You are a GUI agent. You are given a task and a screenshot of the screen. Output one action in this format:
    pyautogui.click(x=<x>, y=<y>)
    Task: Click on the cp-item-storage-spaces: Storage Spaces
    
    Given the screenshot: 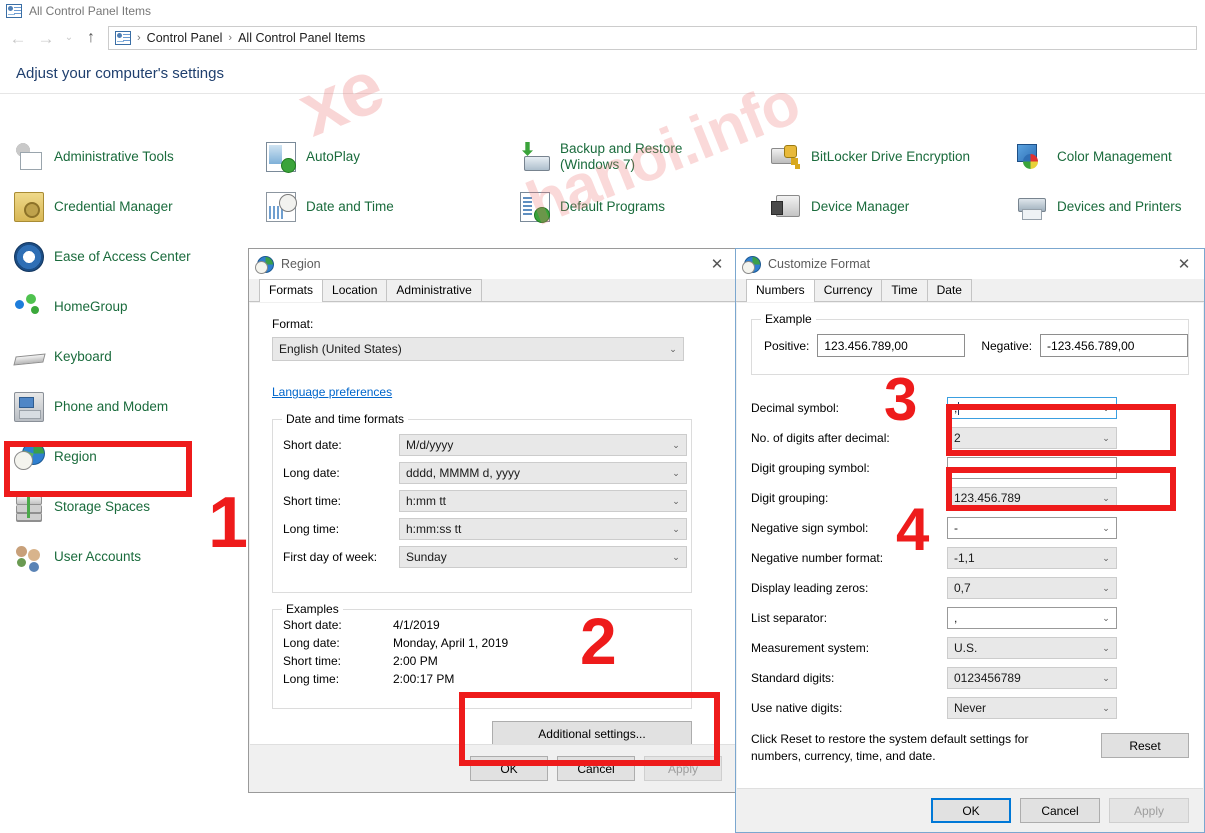 What is the action you would take?
    pyautogui.click(x=126, y=507)
    